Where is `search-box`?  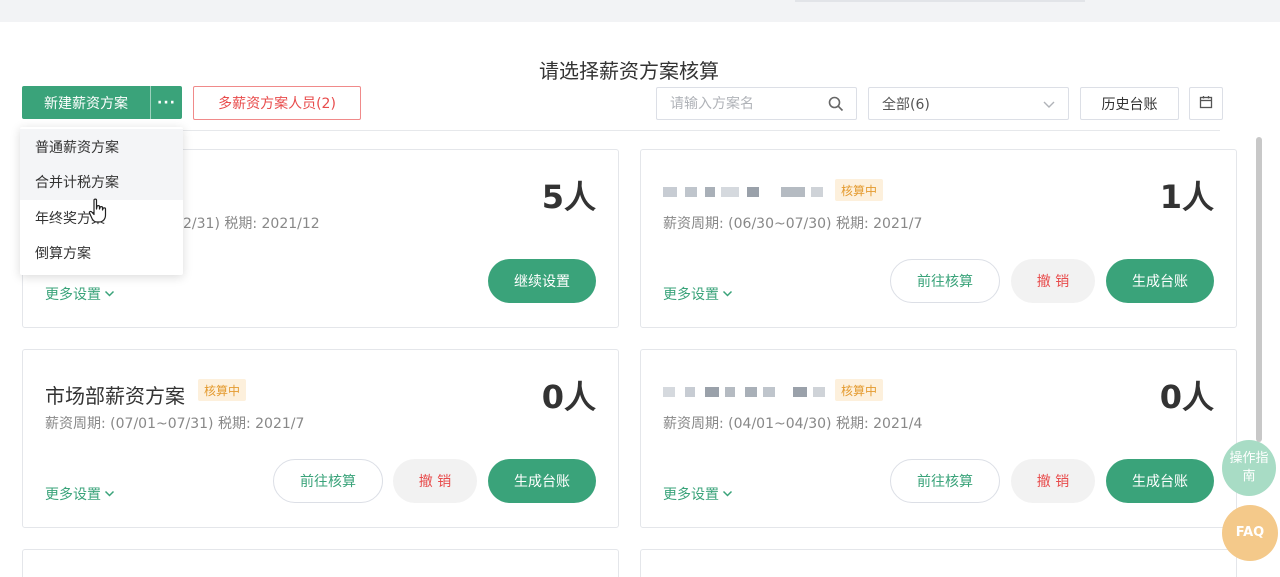
search-box is located at coordinates (756, 103).